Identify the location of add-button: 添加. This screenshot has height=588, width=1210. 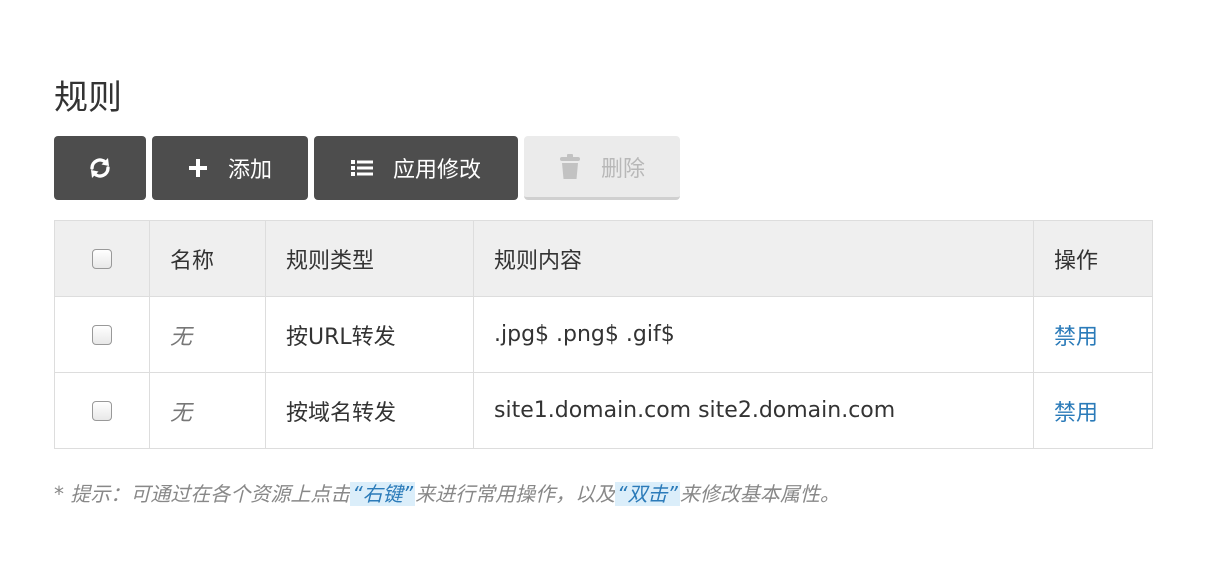
(230, 168).